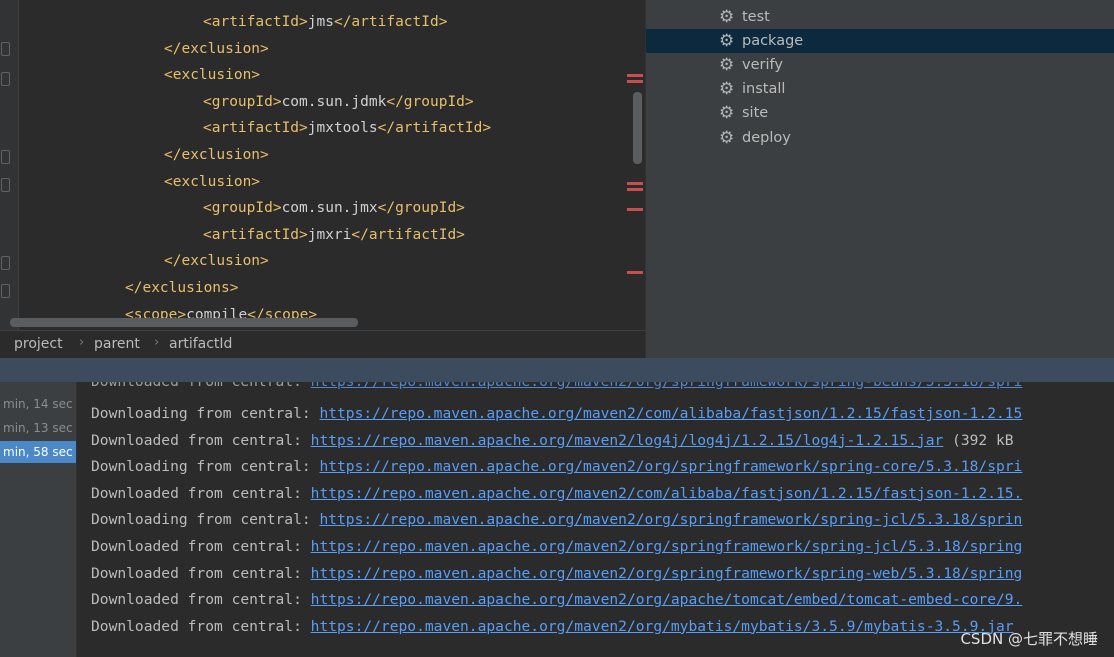 This screenshot has height=657, width=1114. I want to click on lifecycle-item-verify: ⚙ verify, so click(880, 65).